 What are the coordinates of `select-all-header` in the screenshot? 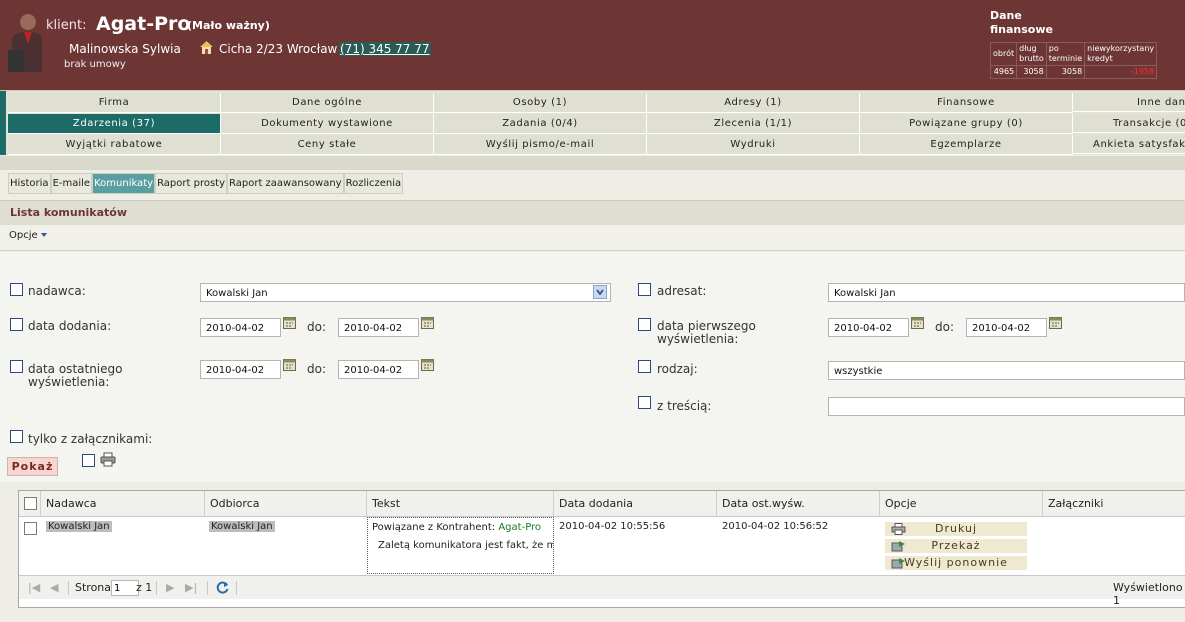 It's located at (30, 503).